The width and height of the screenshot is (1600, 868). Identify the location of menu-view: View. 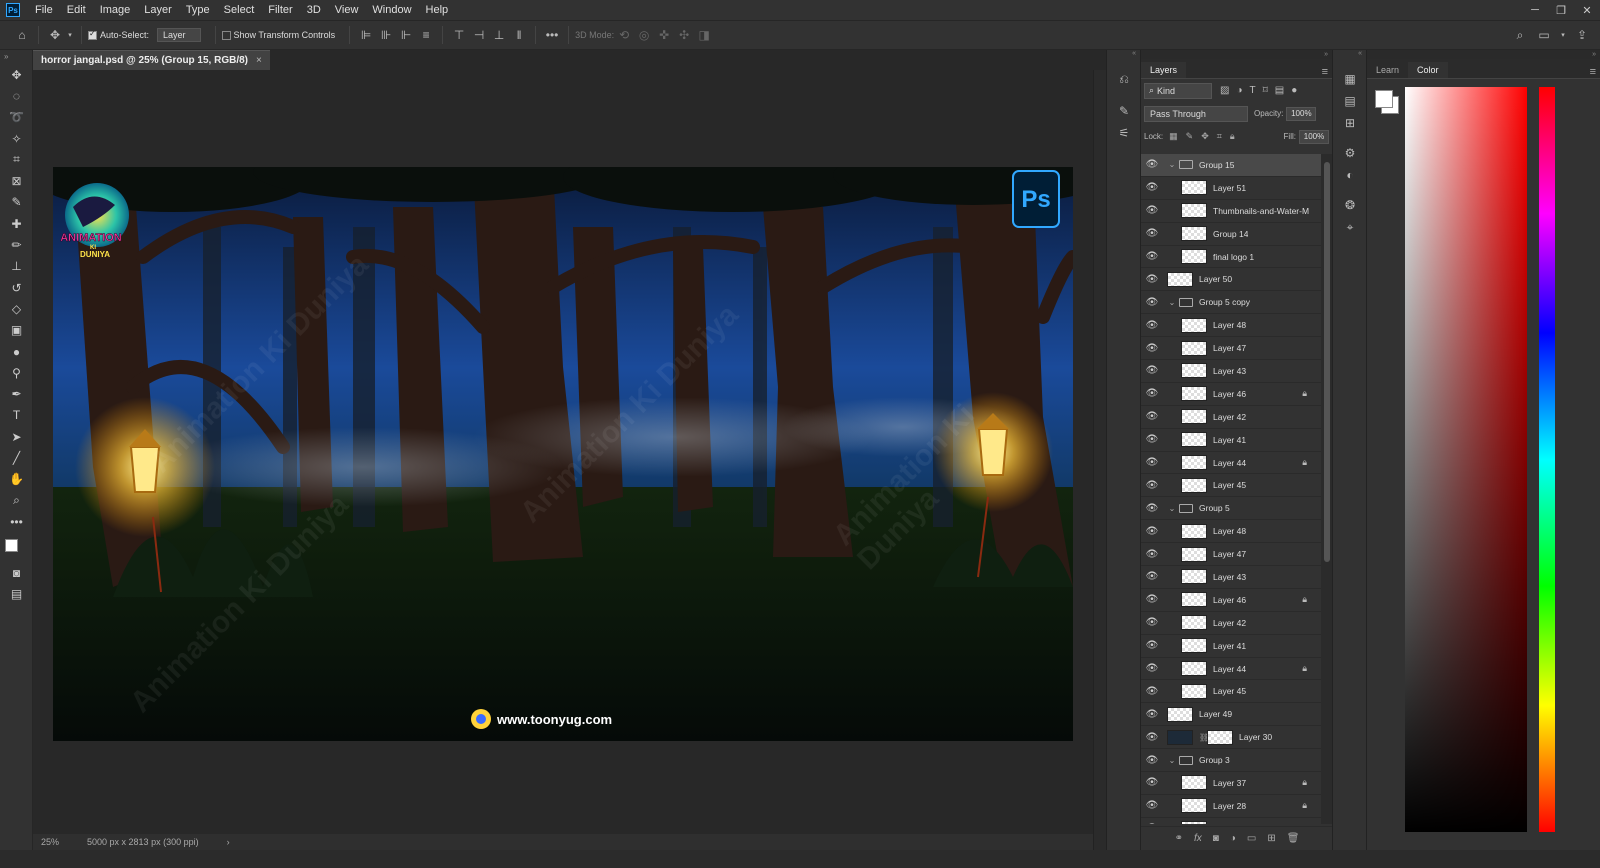
(347, 10).